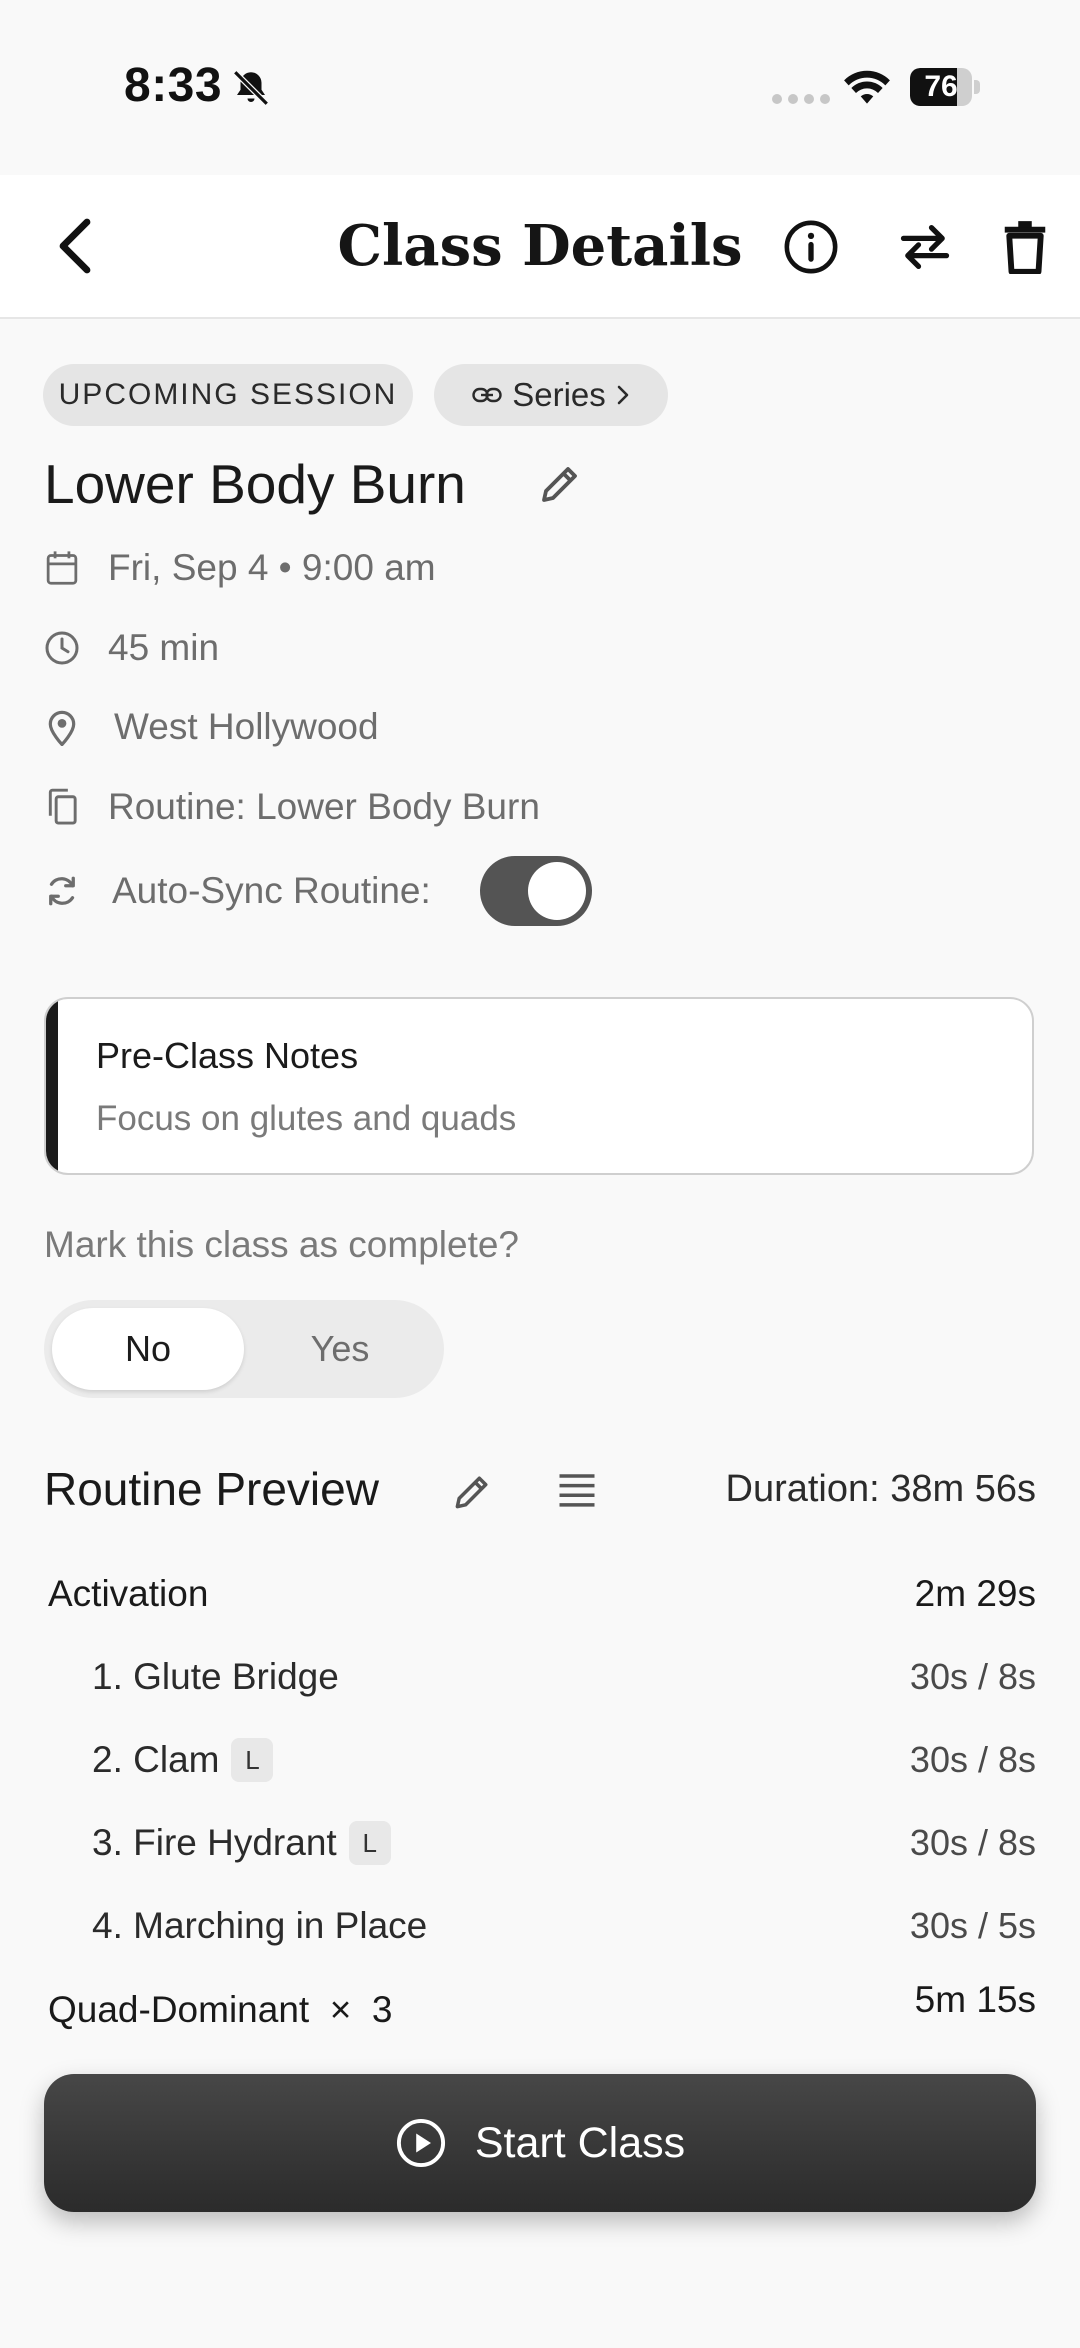 Image resolution: width=1080 pixels, height=2348 pixels. I want to click on cellular-signal-icon, so click(801, 99).